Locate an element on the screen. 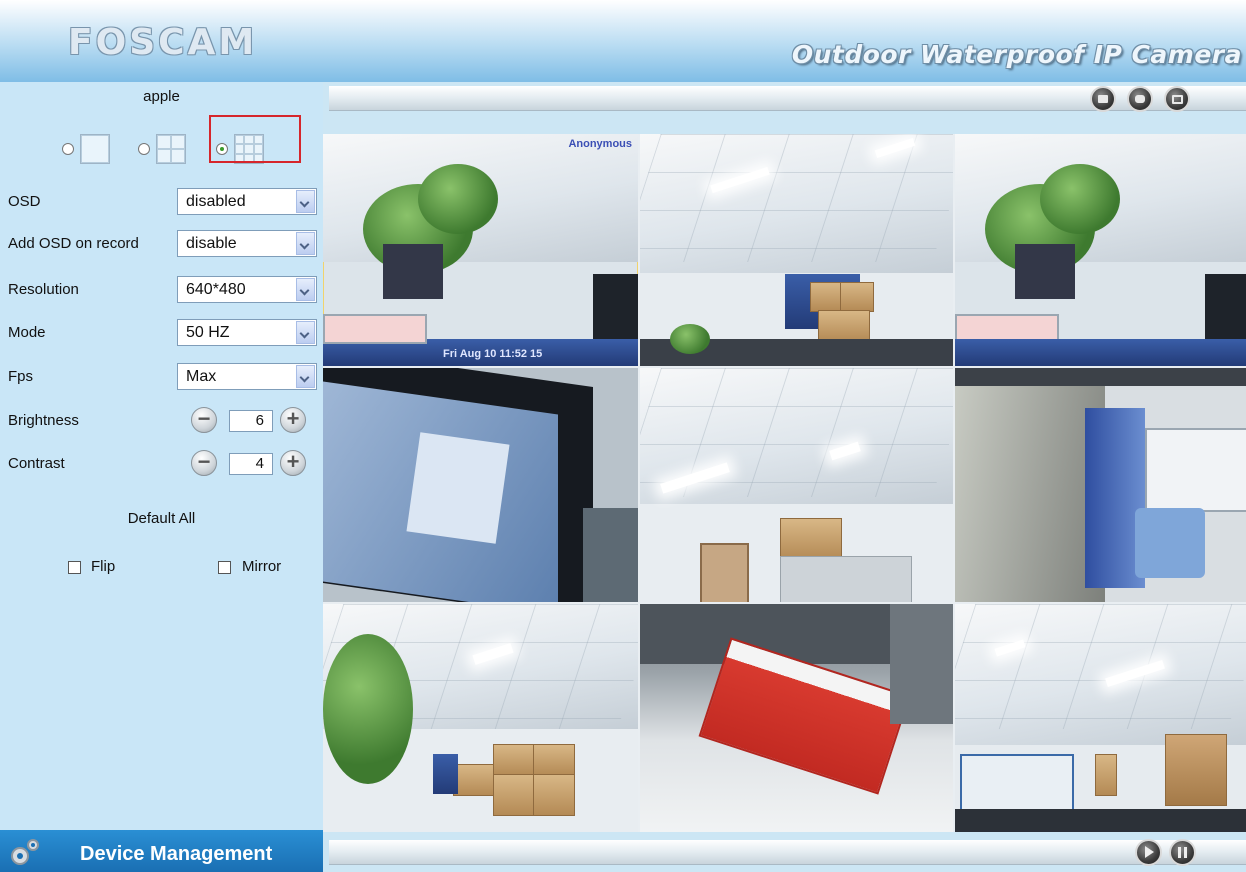  flip-label: Flip is located at coordinates (103, 566).